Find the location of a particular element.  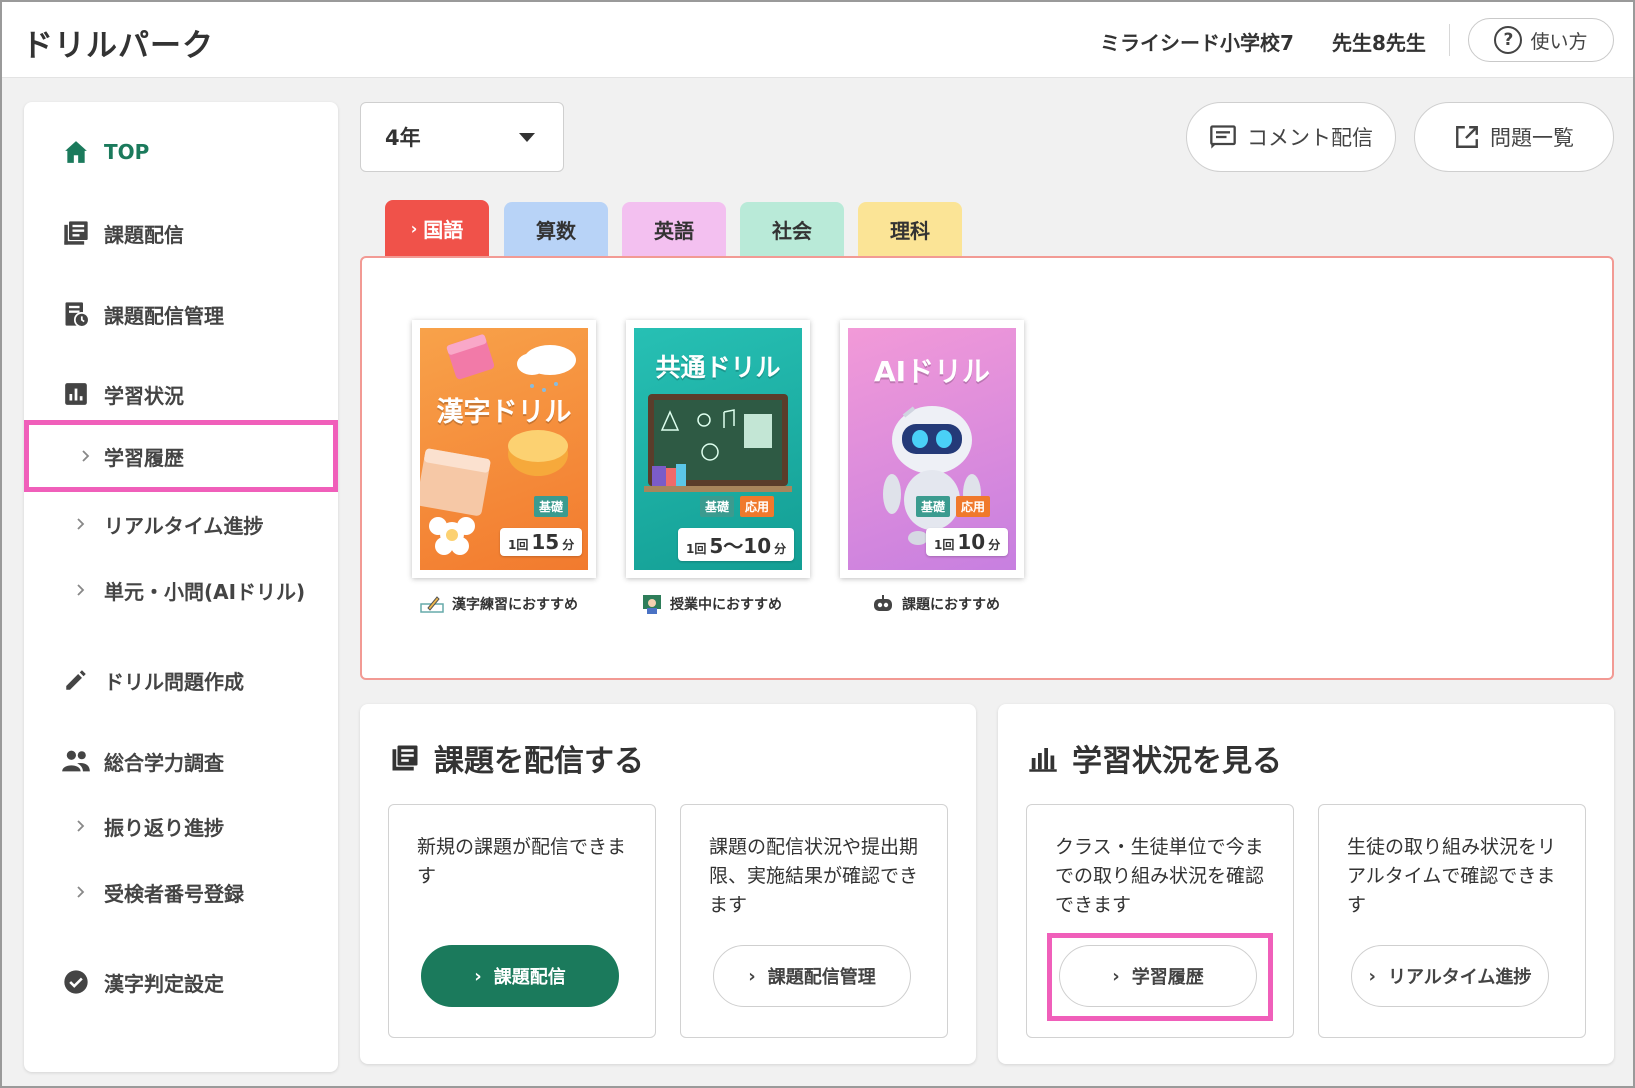

ai-drill-card: AIドリル 基礎 応用 1回 10 分 is located at coordinates (932, 449).